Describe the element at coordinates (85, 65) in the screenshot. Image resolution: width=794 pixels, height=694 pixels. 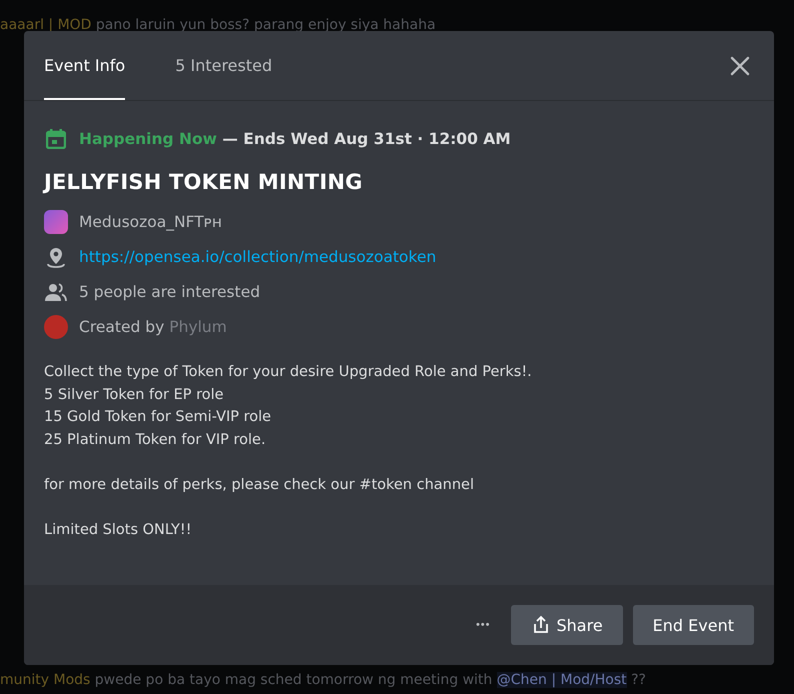
I see `tab: Event Info` at that location.